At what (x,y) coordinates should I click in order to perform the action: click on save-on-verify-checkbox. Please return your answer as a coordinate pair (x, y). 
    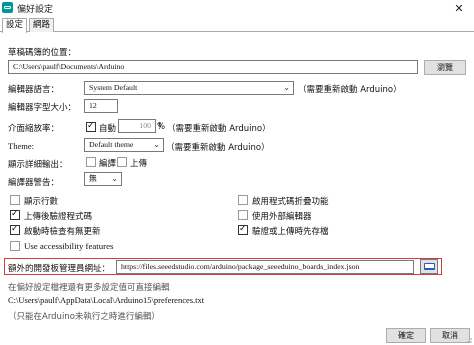
    Looking at the image, I should click on (243, 229).